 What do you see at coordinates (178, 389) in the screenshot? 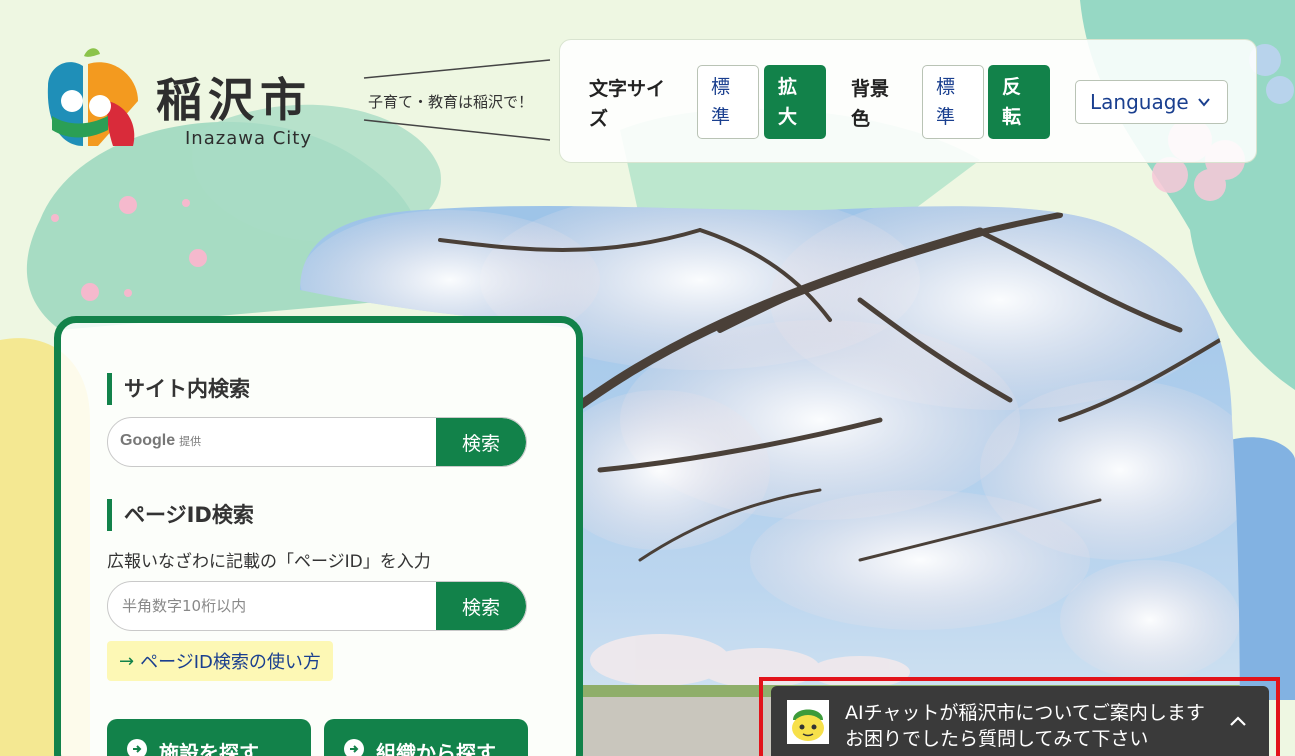
I see `site-search-title: サイト内検索` at bounding box center [178, 389].